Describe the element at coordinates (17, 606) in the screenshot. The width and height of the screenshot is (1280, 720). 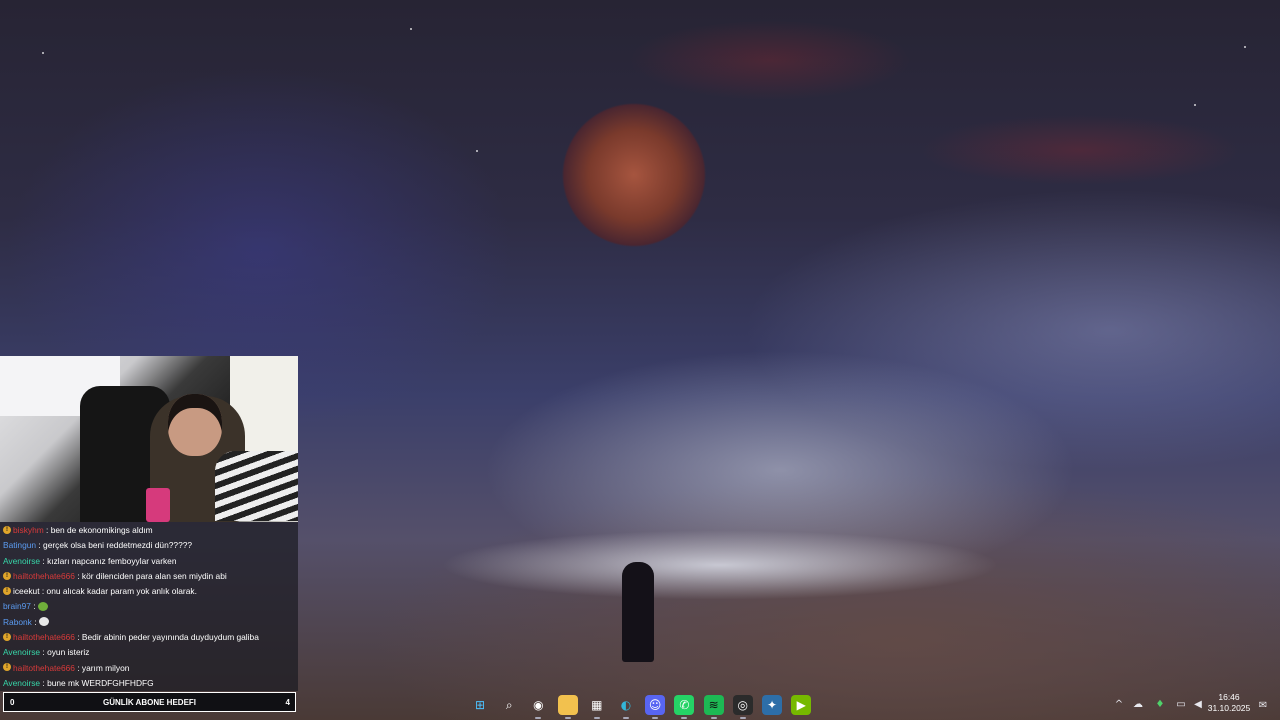
I see `chat-username: brain97` at that location.